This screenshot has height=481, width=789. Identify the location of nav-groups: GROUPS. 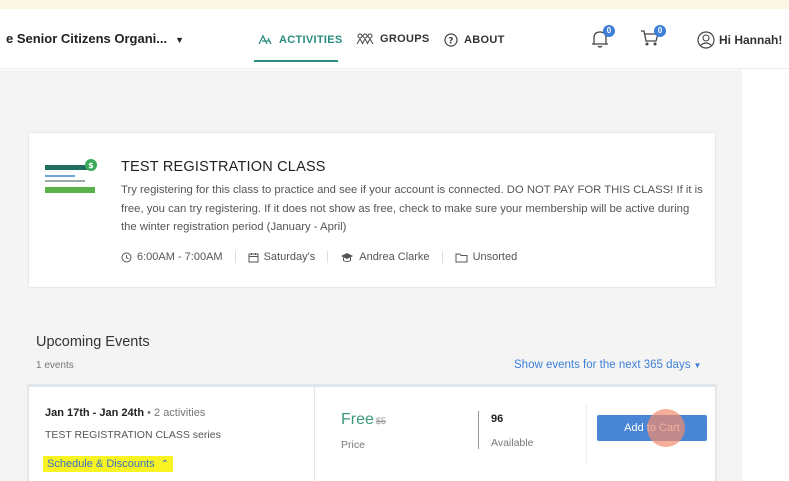
(392, 39).